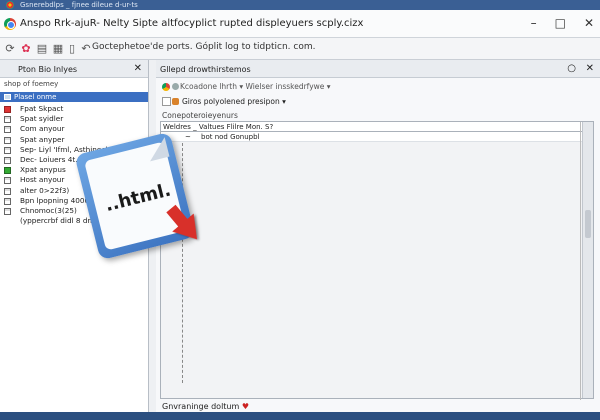  I want to click on document-icon: ▤, so click(42, 48).